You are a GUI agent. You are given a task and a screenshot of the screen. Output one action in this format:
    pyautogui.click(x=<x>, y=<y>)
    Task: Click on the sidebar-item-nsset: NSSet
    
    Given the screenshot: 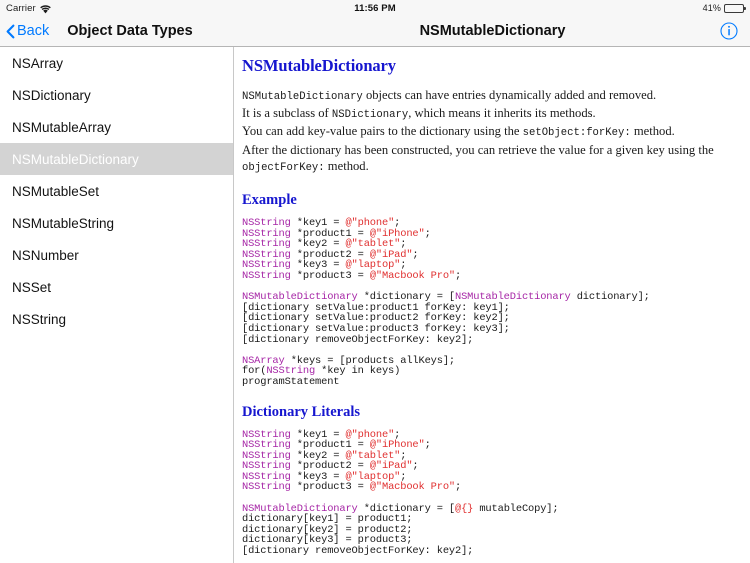 What is the action you would take?
    pyautogui.click(x=116, y=287)
    